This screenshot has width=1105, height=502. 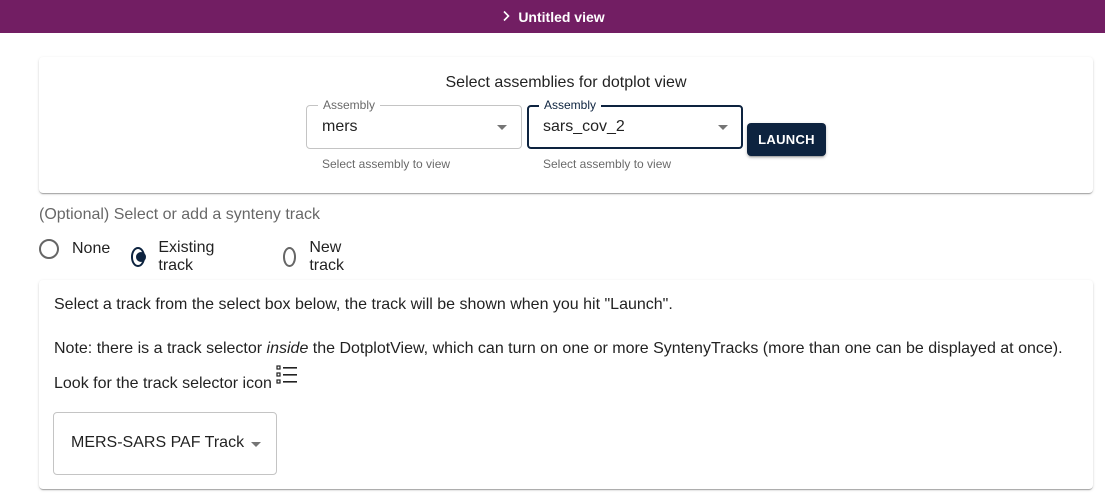 I want to click on assembly-select-2-value: sars_cov_2, so click(x=584, y=126).